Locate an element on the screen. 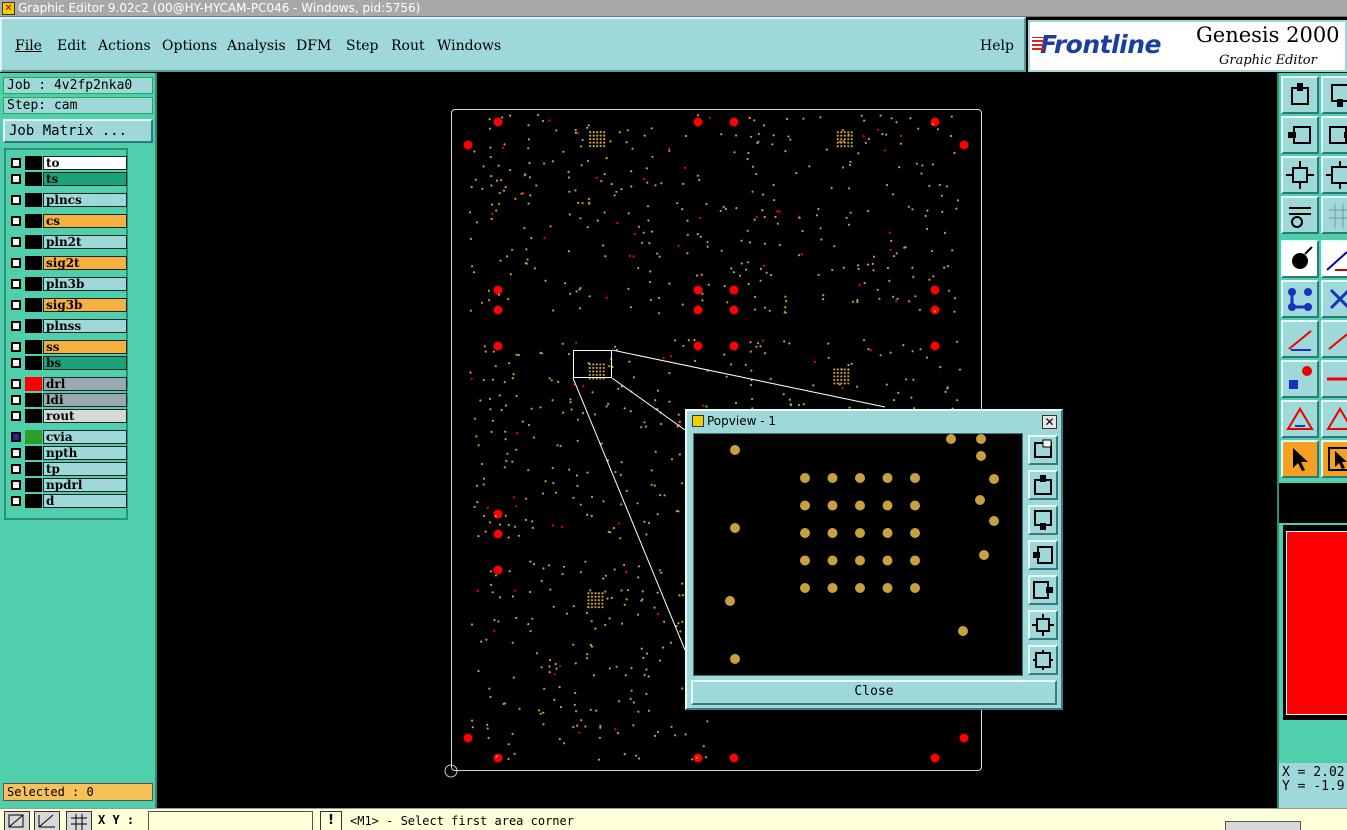 This screenshot has height=830, width=1347. popview-close-button: Close is located at coordinates (874, 692).